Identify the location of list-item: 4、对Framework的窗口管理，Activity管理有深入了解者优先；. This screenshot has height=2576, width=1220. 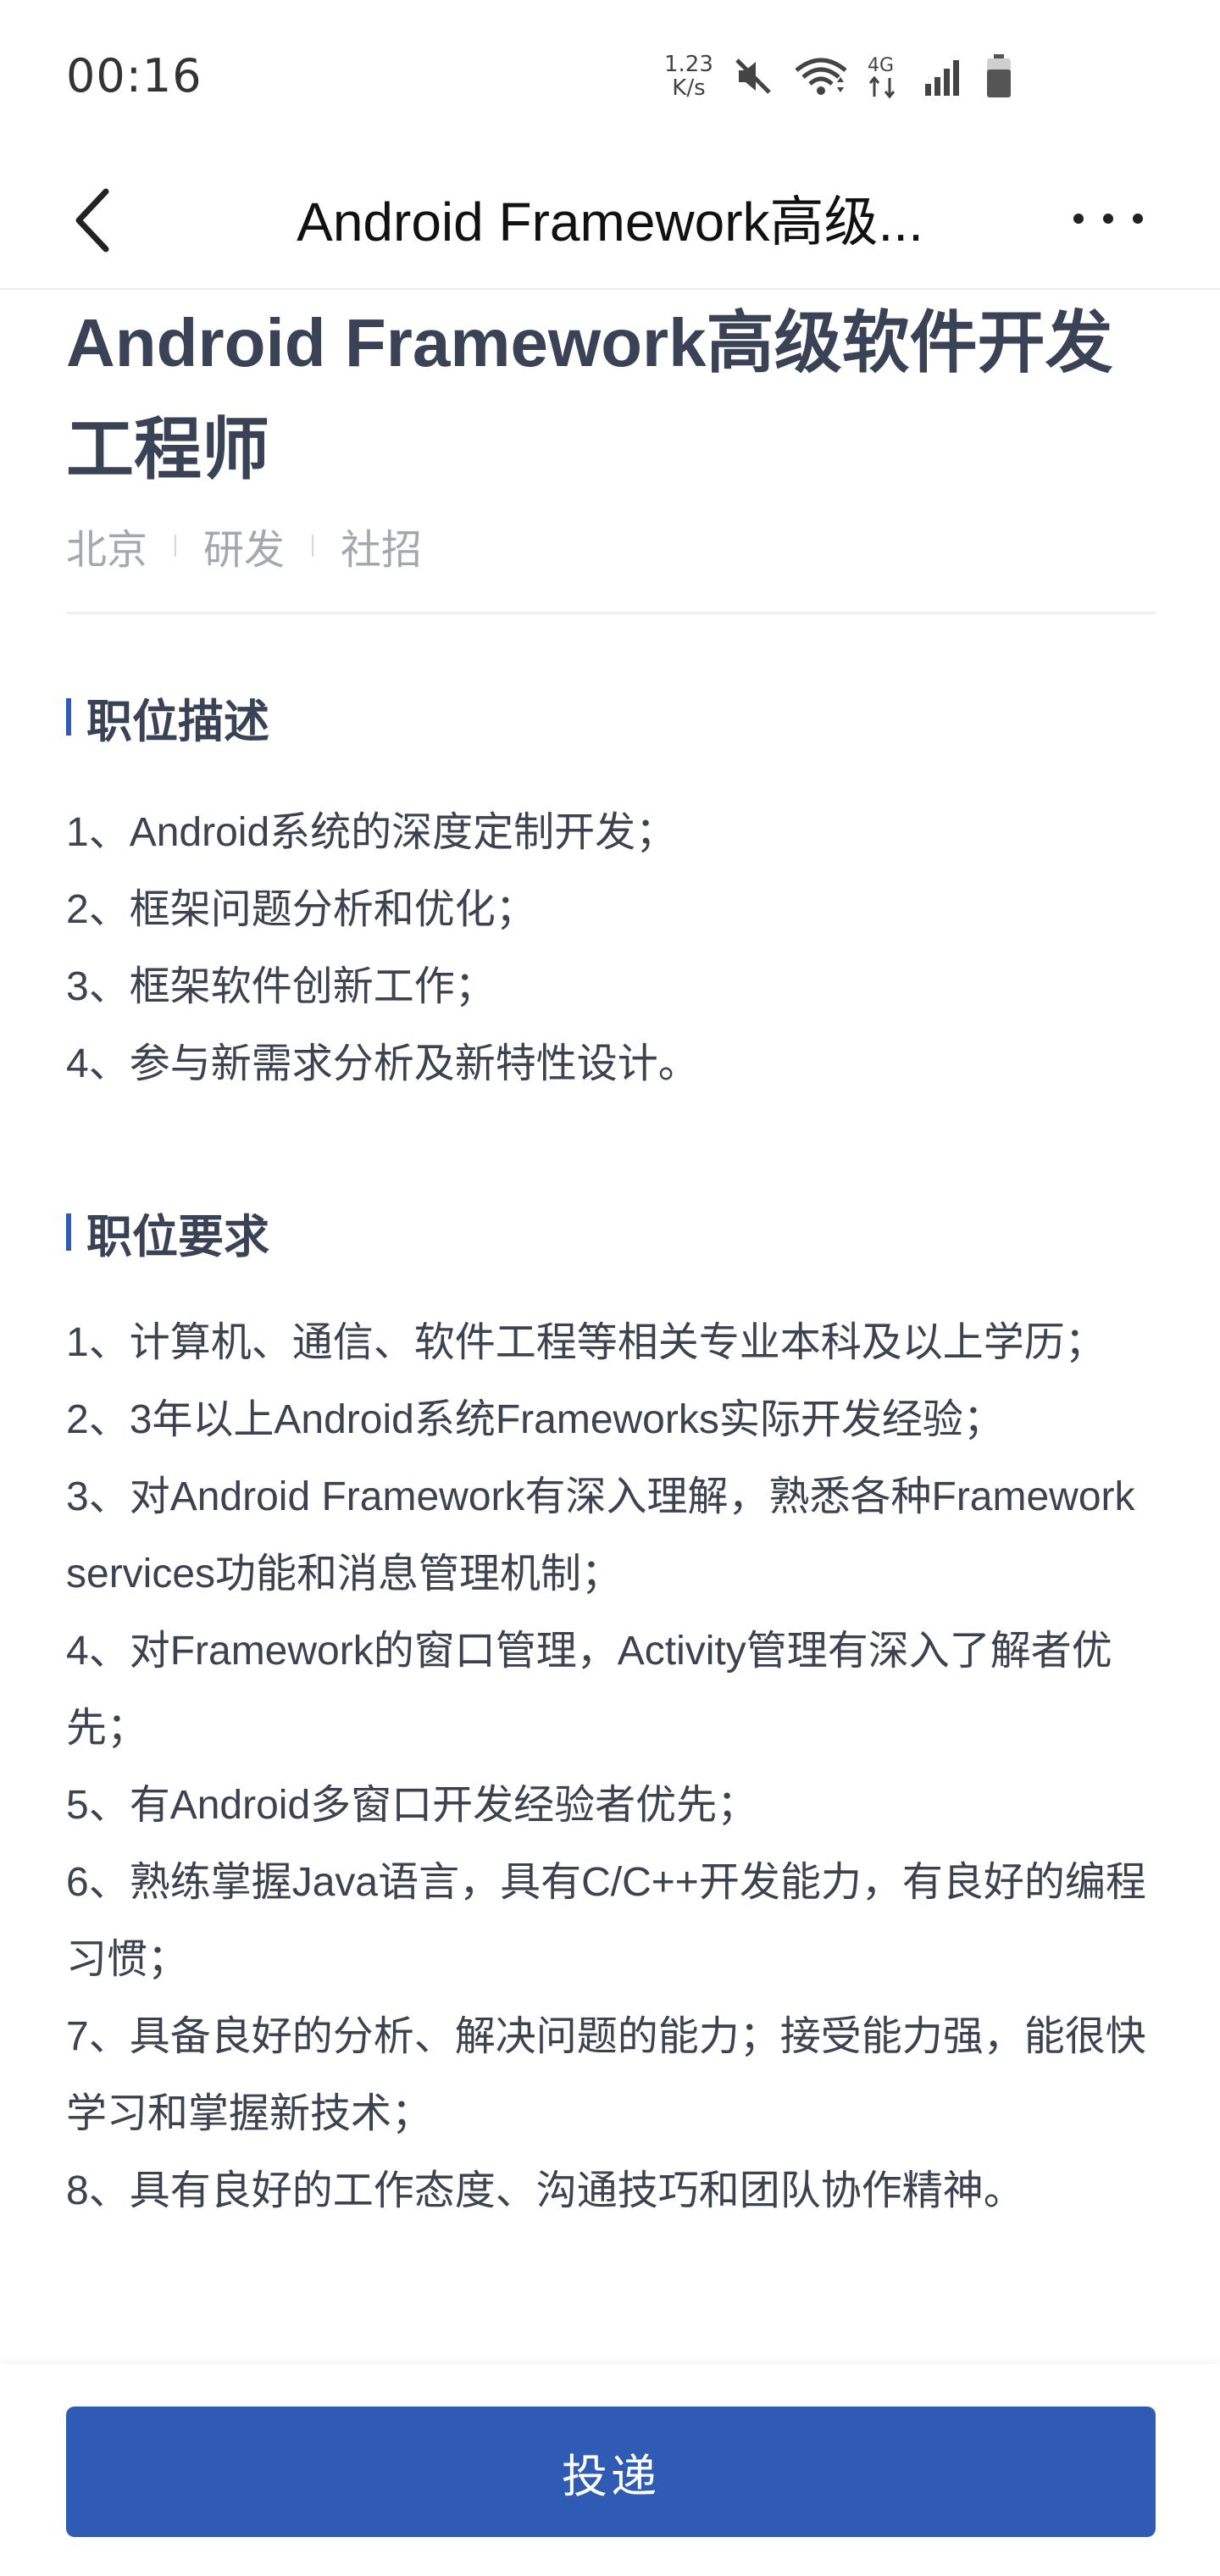
(589, 1690).